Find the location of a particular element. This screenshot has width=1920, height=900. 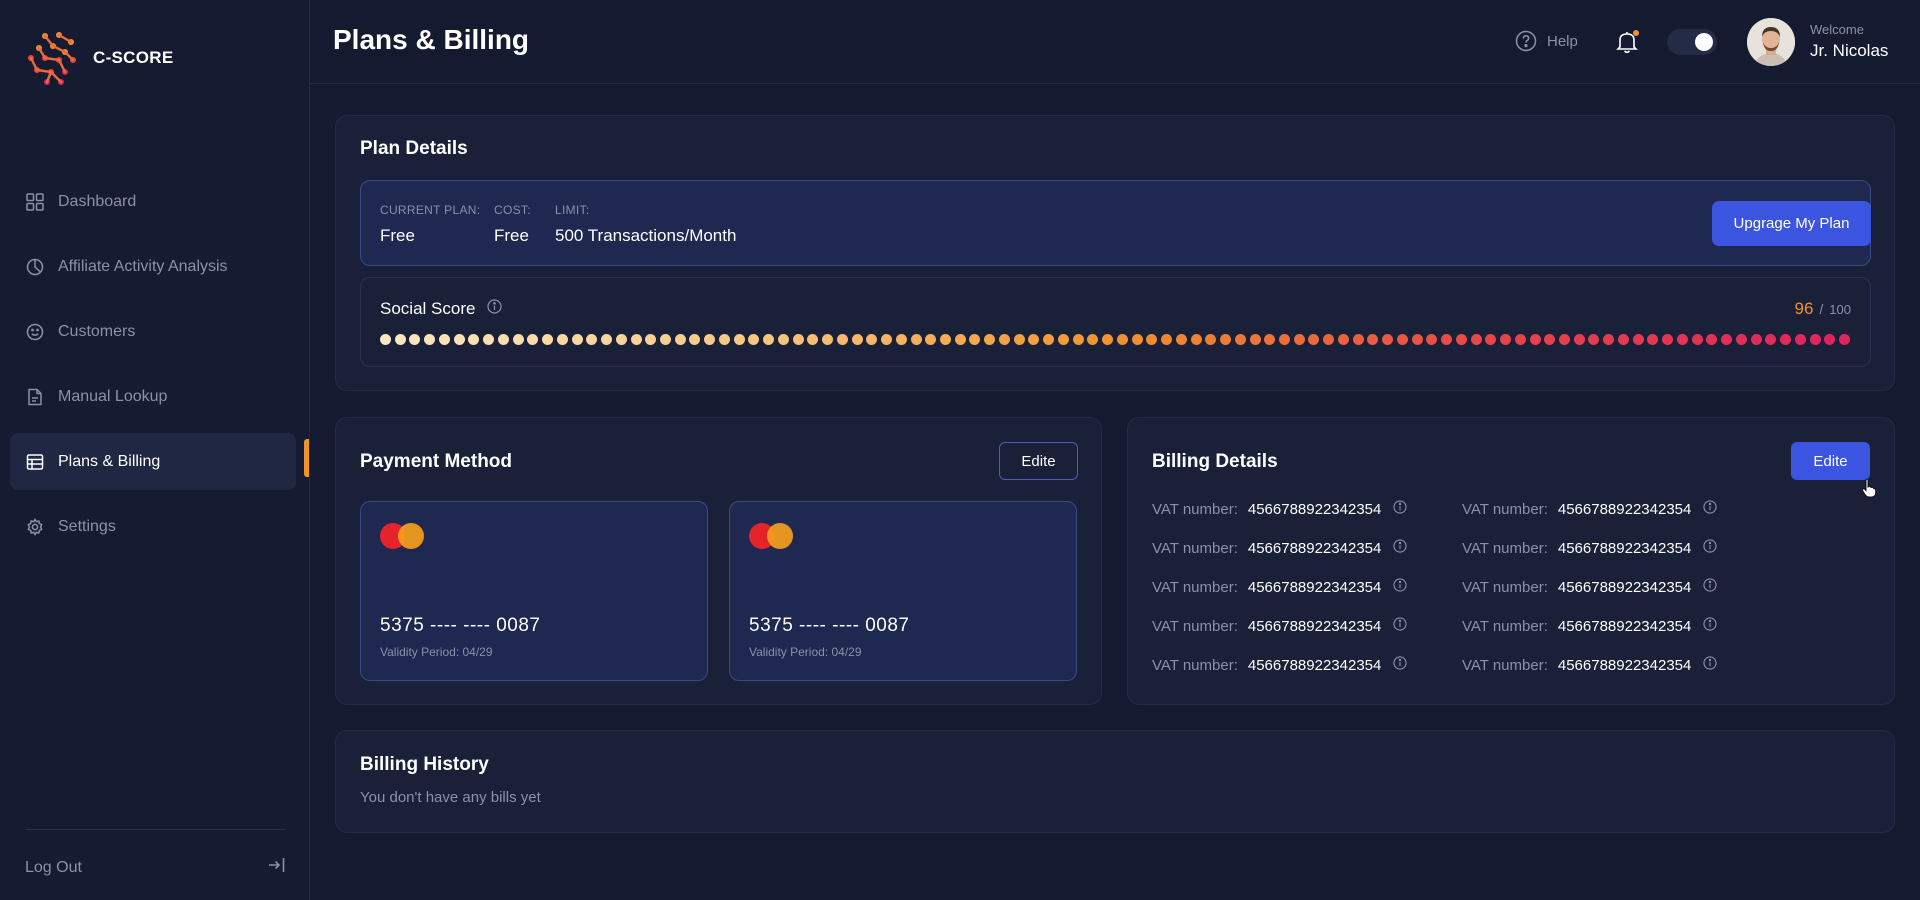

brand-logo: C-SCORE is located at coordinates (99, 58).